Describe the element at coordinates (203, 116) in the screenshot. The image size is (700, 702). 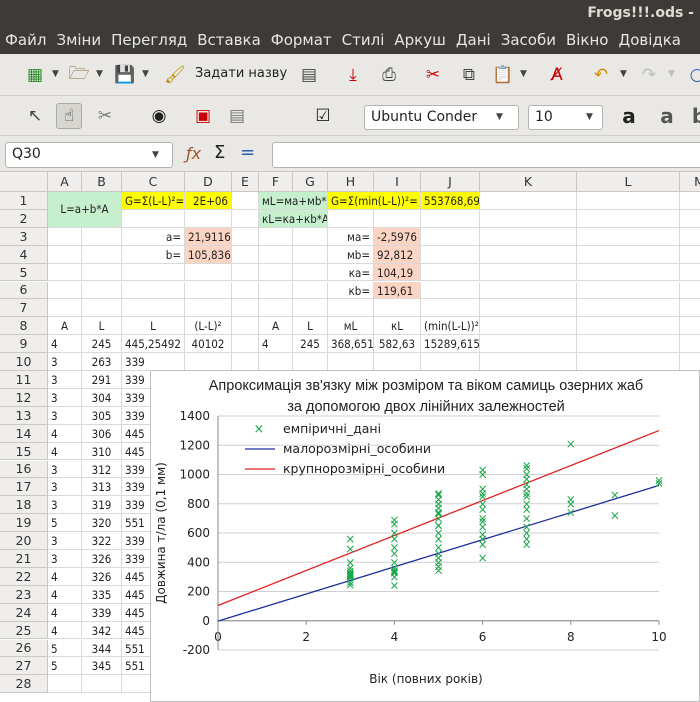
I see `image-button-icon: ▣` at that location.